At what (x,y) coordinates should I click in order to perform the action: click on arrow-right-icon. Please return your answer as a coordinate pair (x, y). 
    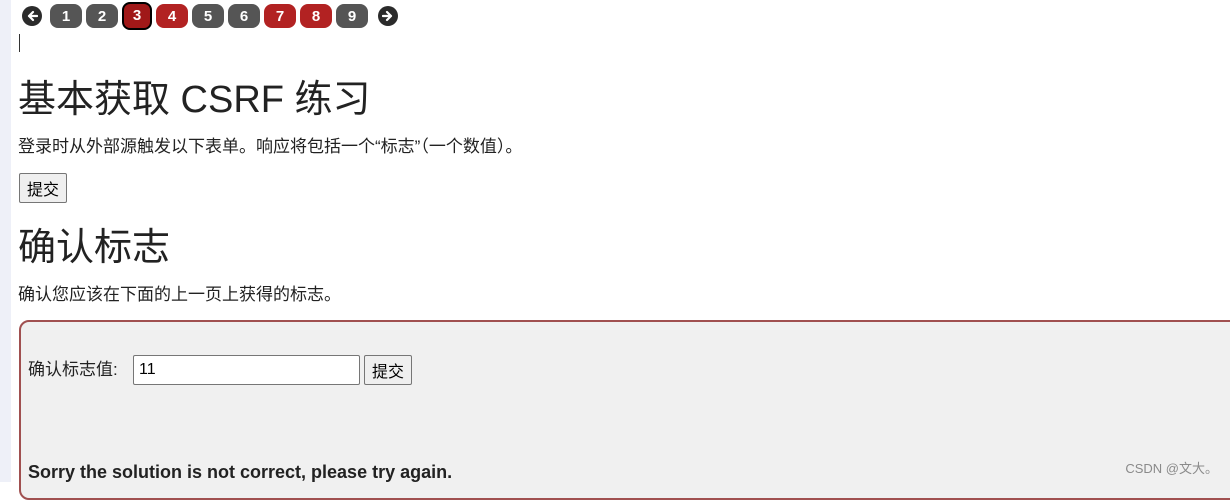
    Looking at the image, I should click on (388, 16).